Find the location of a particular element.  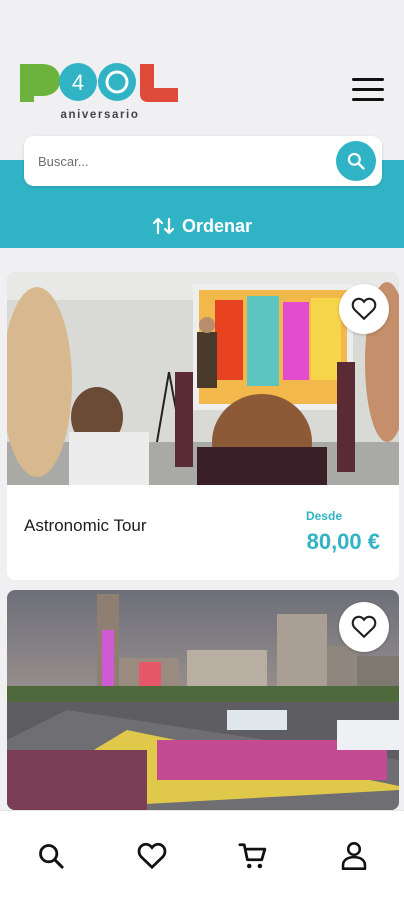

activity-title: Astronomic Tour is located at coordinates (85, 525).